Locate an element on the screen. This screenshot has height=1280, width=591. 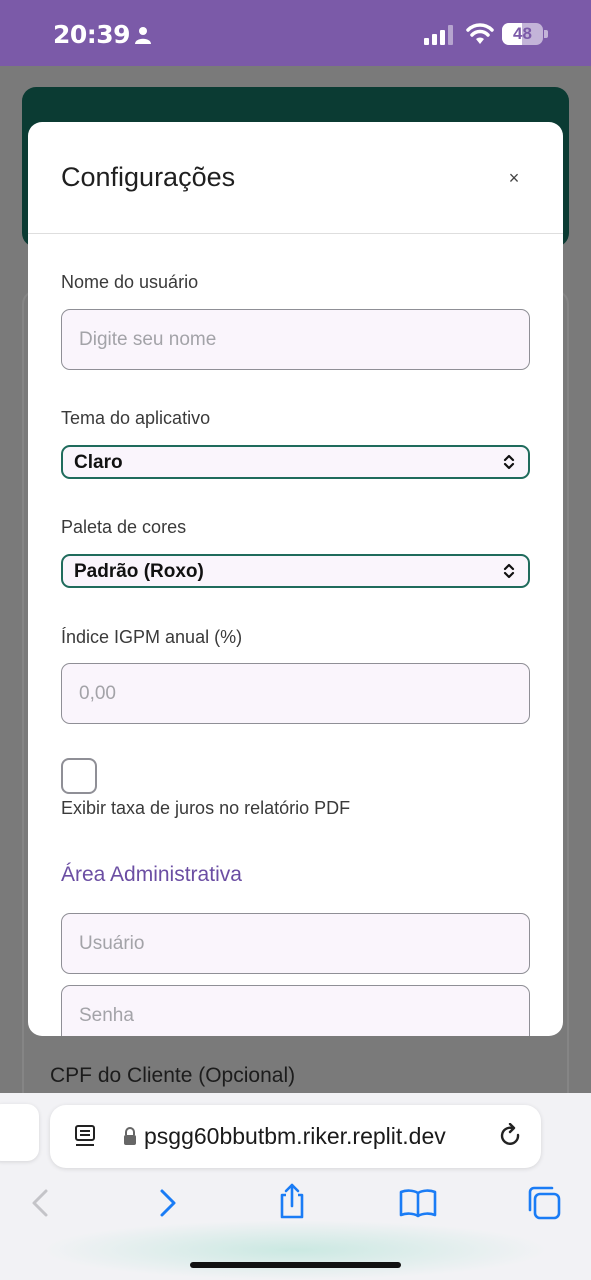
url-text: psgg60bbutbm.riker.replit.dev is located at coordinates (295, 1136).